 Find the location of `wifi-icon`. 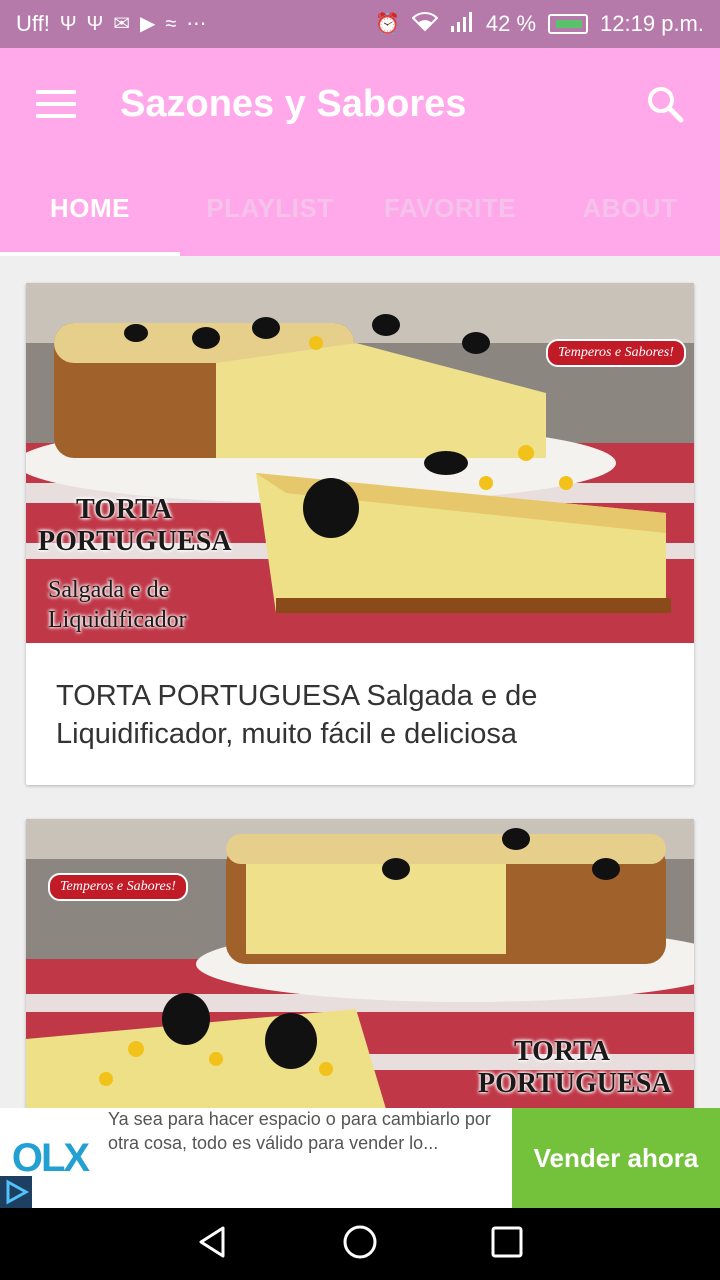

wifi-icon is located at coordinates (425, 24).